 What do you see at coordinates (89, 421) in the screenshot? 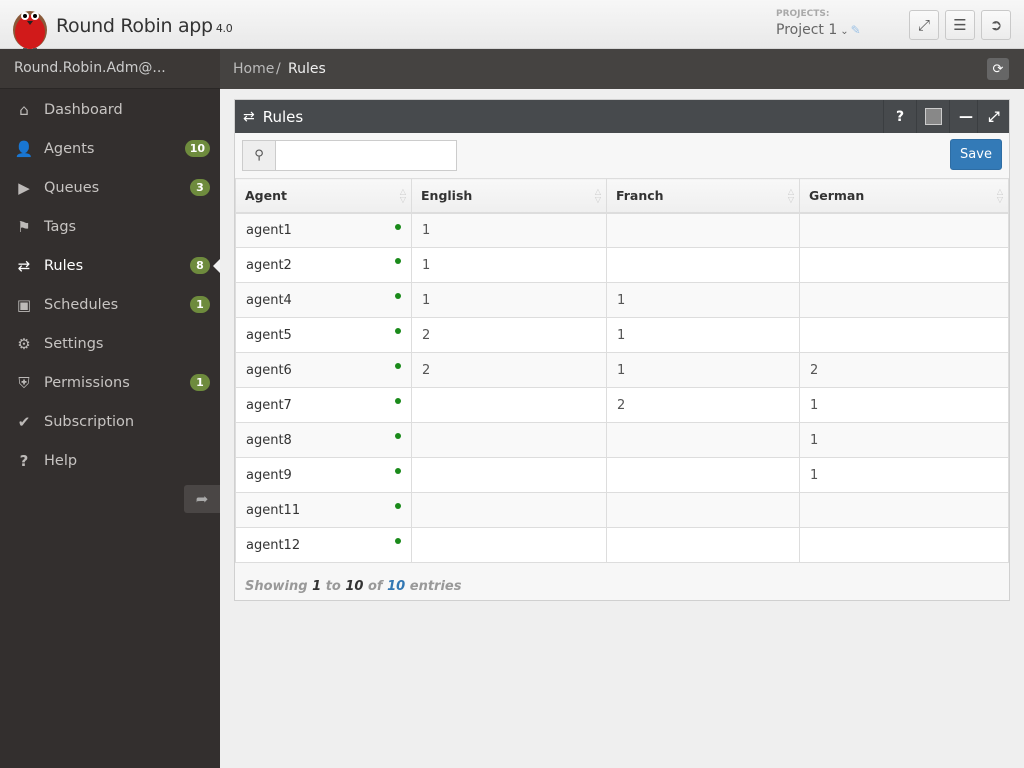
I see `sidebar-item-label: Subscription` at bounding box center [89, 421].